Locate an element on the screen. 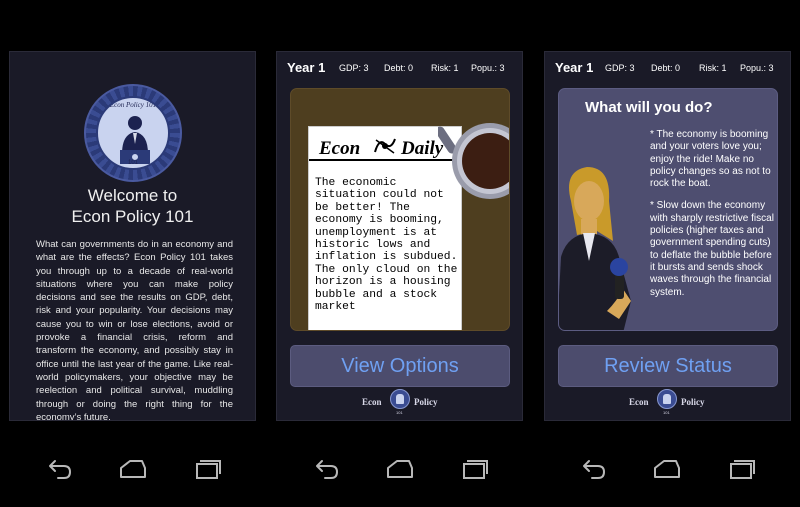 Image resolution: width=800 pixels, height=507 pixels. politician-illustration is located at coordinates (135, 140).